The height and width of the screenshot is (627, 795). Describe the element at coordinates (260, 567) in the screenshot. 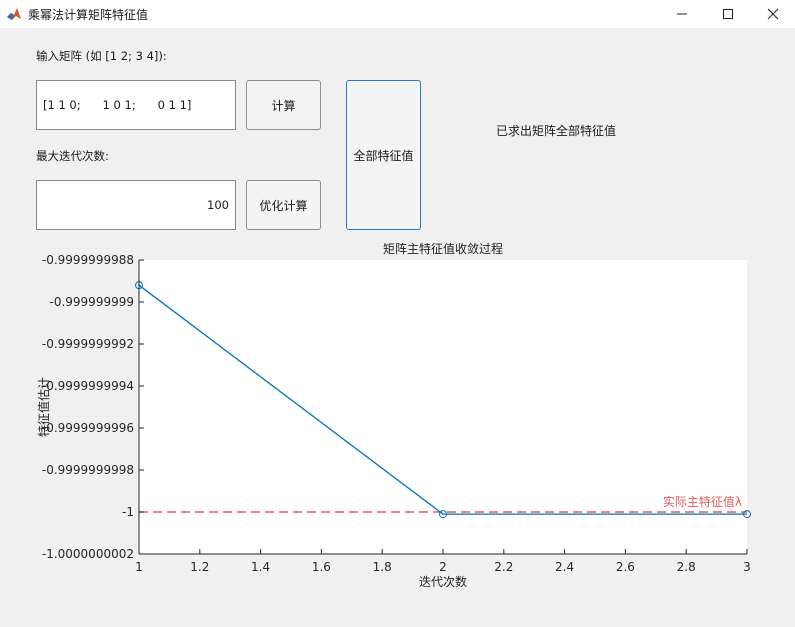

I see `x-tick-label: 1.4` at that location.